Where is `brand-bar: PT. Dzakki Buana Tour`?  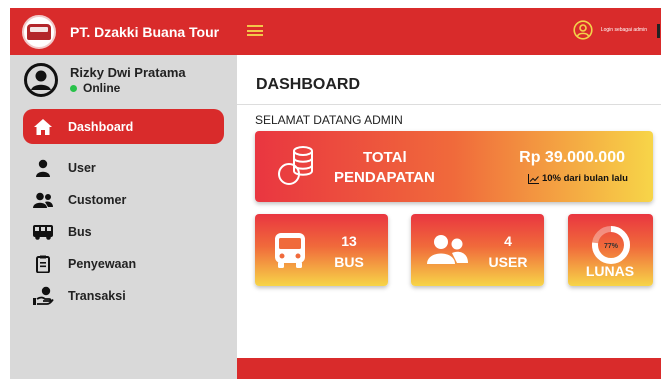 brand-bar: PT. Dzakki Buana Tour is located at coordinates (123, 31).